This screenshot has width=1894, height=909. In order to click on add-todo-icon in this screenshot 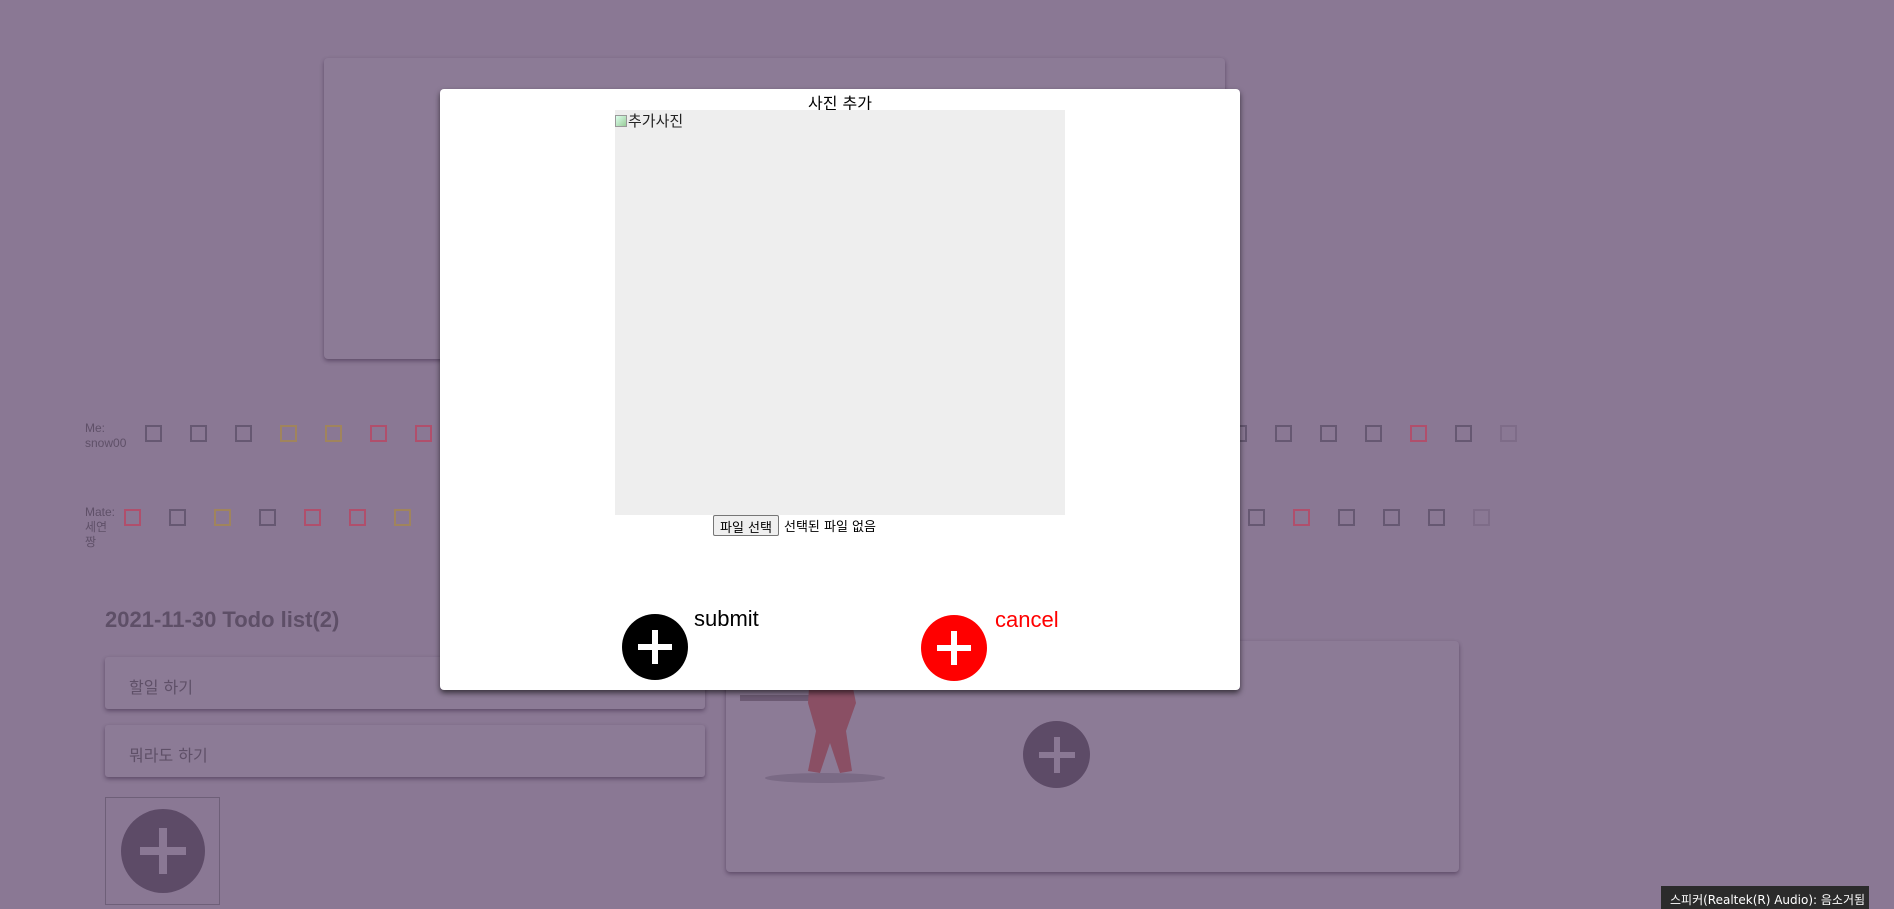, I will do `click(163, 851)`.